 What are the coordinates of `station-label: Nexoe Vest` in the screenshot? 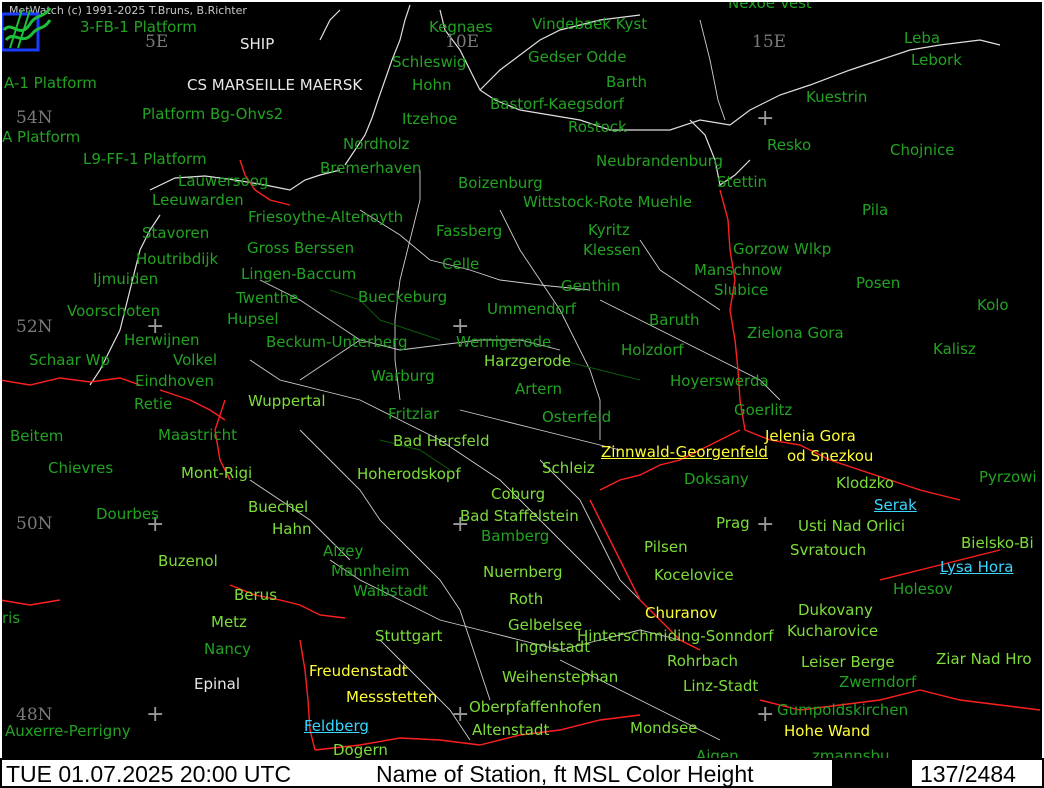 It's located at (770, 6).